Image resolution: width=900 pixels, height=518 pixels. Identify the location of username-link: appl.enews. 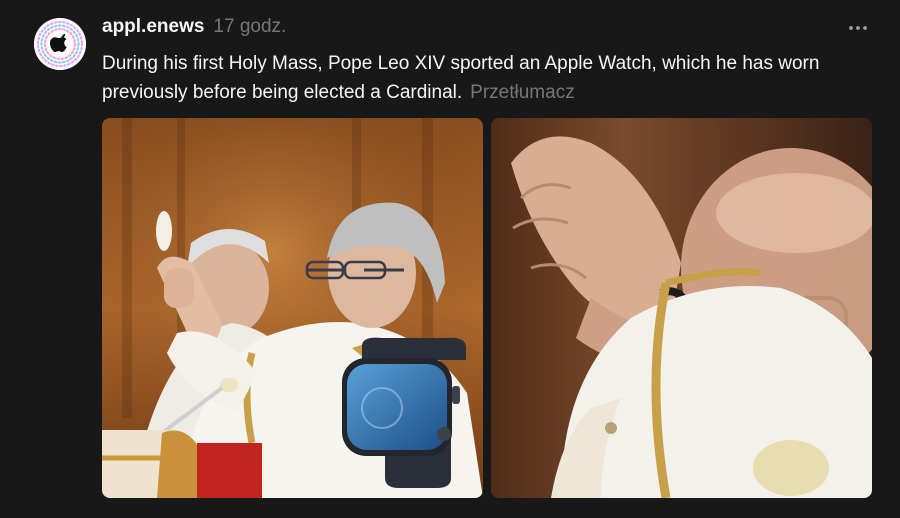
(153, 27).